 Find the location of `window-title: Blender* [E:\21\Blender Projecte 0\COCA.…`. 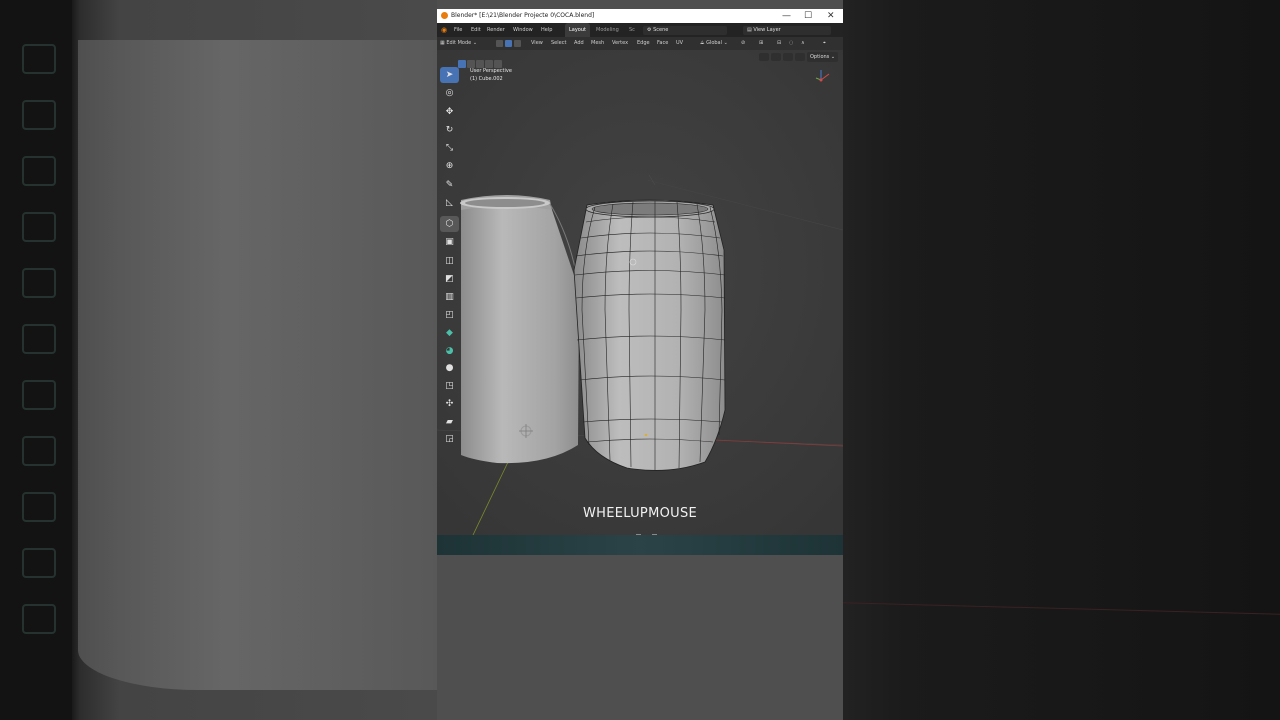

window-title: Blender* [E:\21\Blender Projecte 0\COCA.… is located at coordinates (523, 15).